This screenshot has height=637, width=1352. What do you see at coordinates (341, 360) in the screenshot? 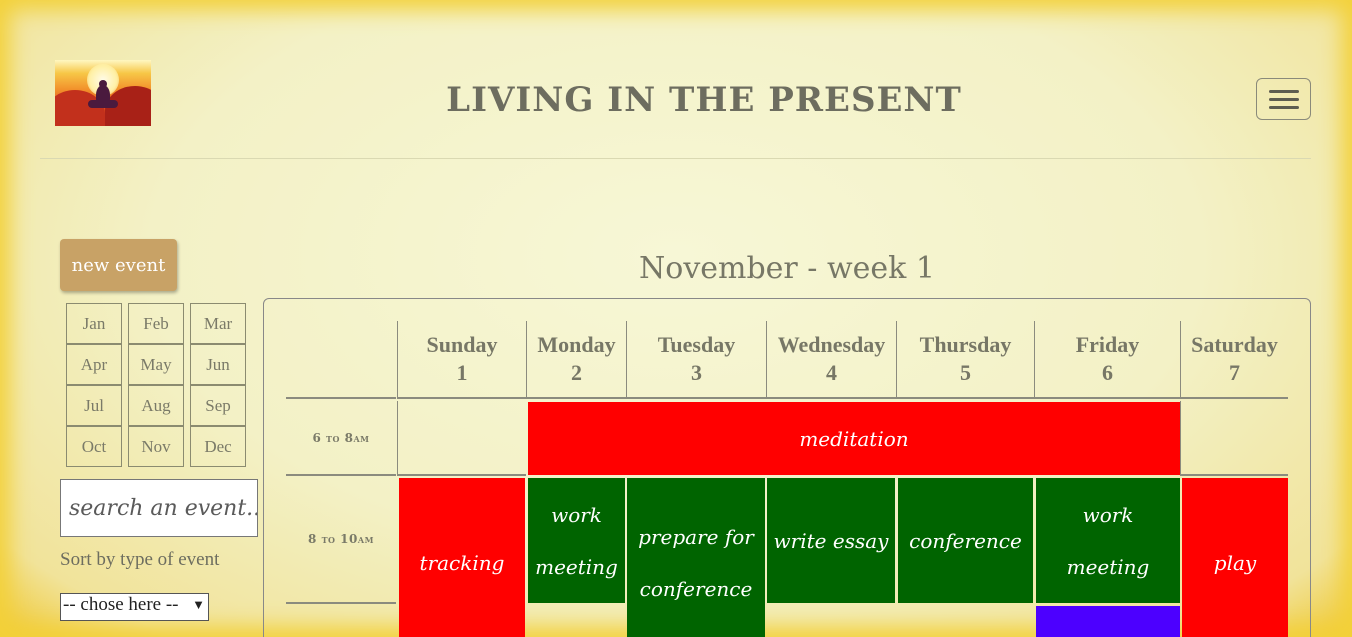
I see `time-column-header` at bounding box center [341, 360].